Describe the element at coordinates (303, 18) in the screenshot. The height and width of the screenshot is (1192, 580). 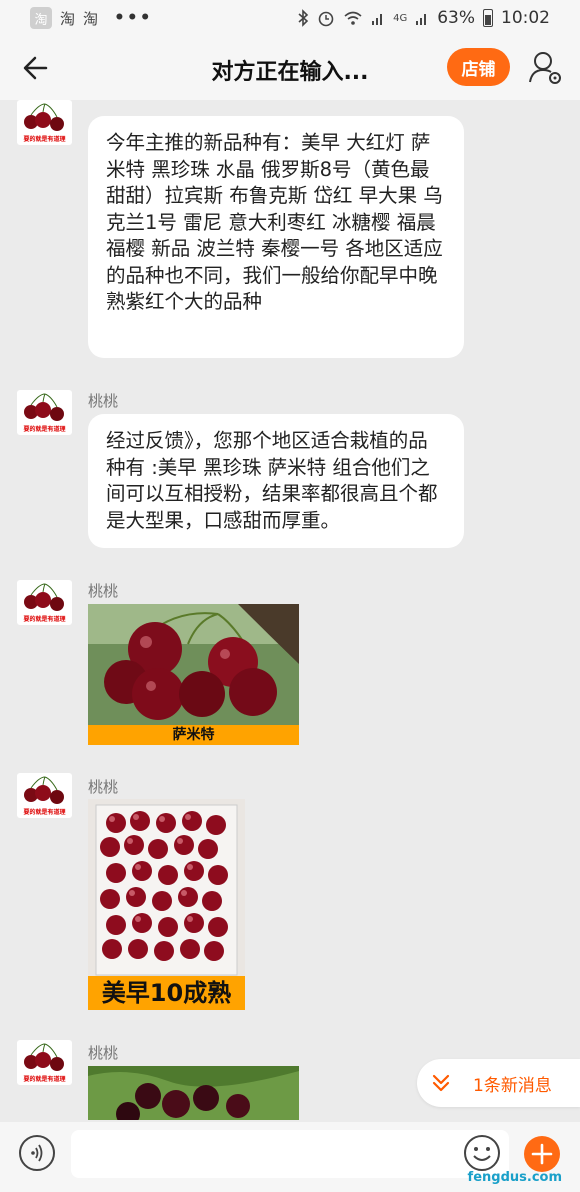
I see `bluetooth-icon` at that location.